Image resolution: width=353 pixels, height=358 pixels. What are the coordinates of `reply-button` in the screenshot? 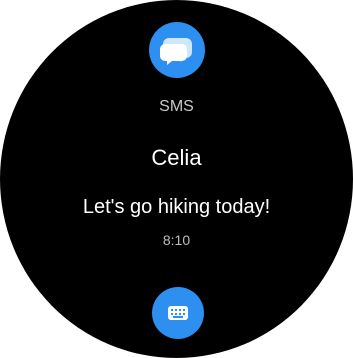 It's located at (178, 313).